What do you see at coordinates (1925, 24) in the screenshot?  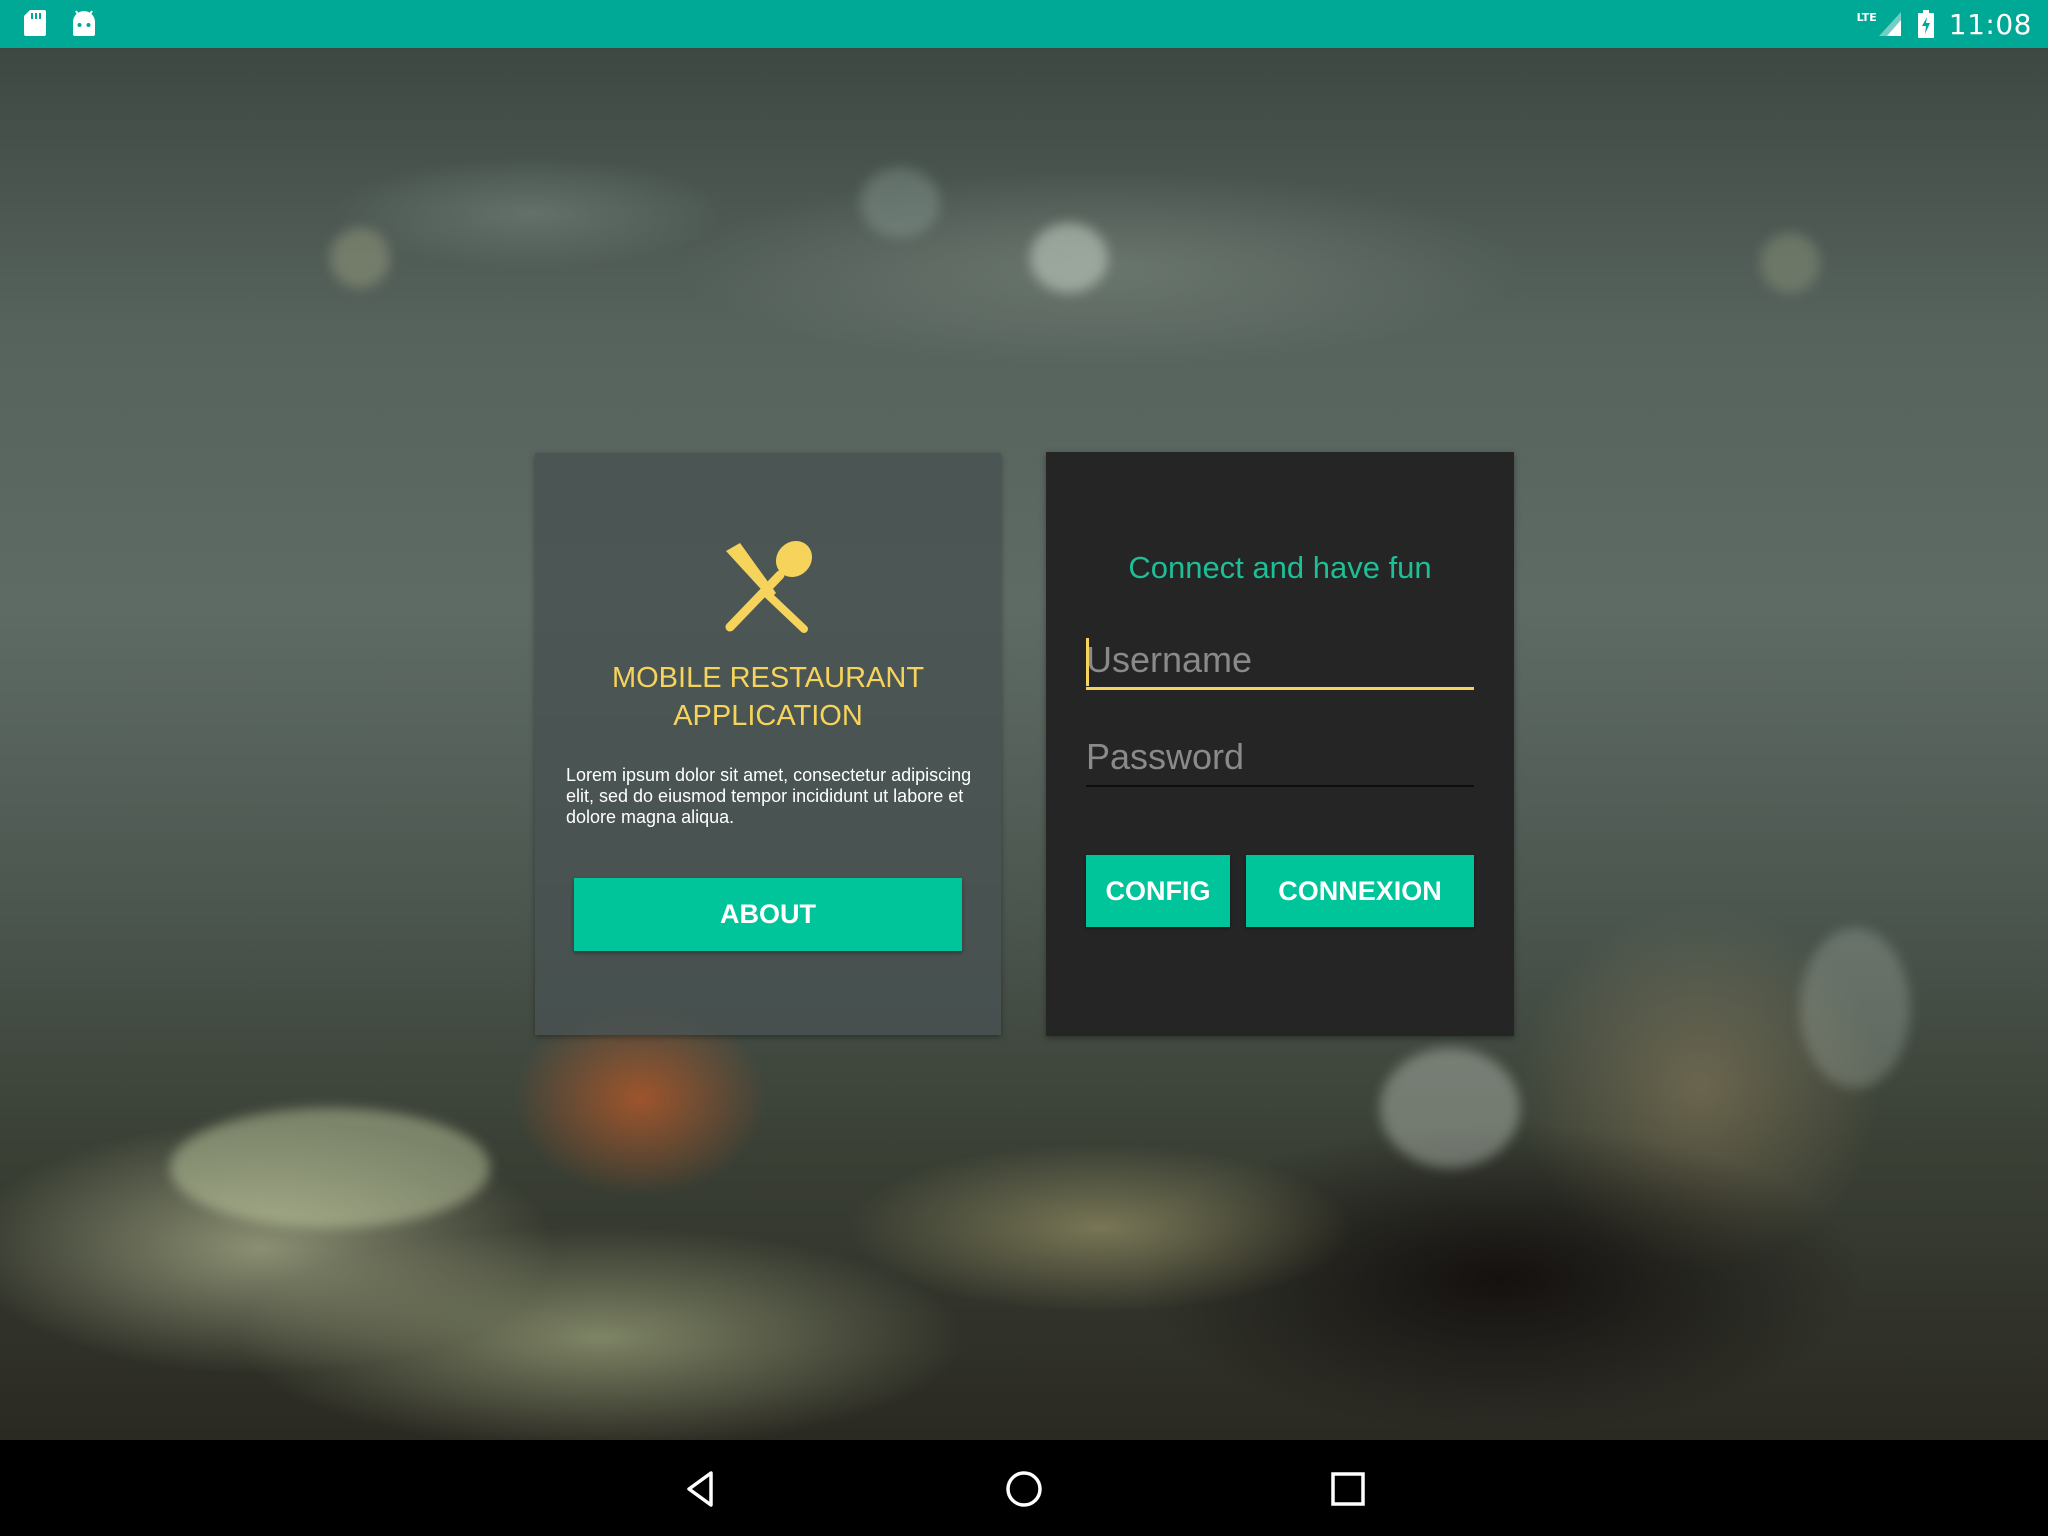 I see `battery-charging-icon` at bounding box center [1925, 24].